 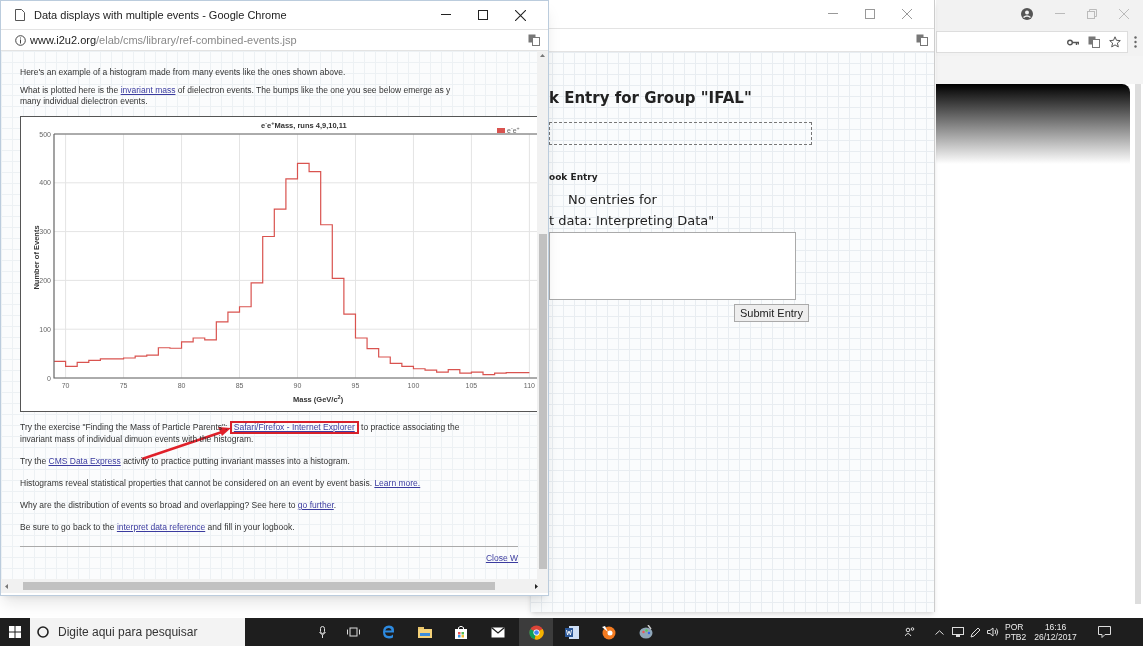 What do you see at coordinates (183, 72) in the screenshot?
I see `paragraph-text: Here's an example of a histogram made from many events like the ones shown above.` at bounding box center [183, 72].